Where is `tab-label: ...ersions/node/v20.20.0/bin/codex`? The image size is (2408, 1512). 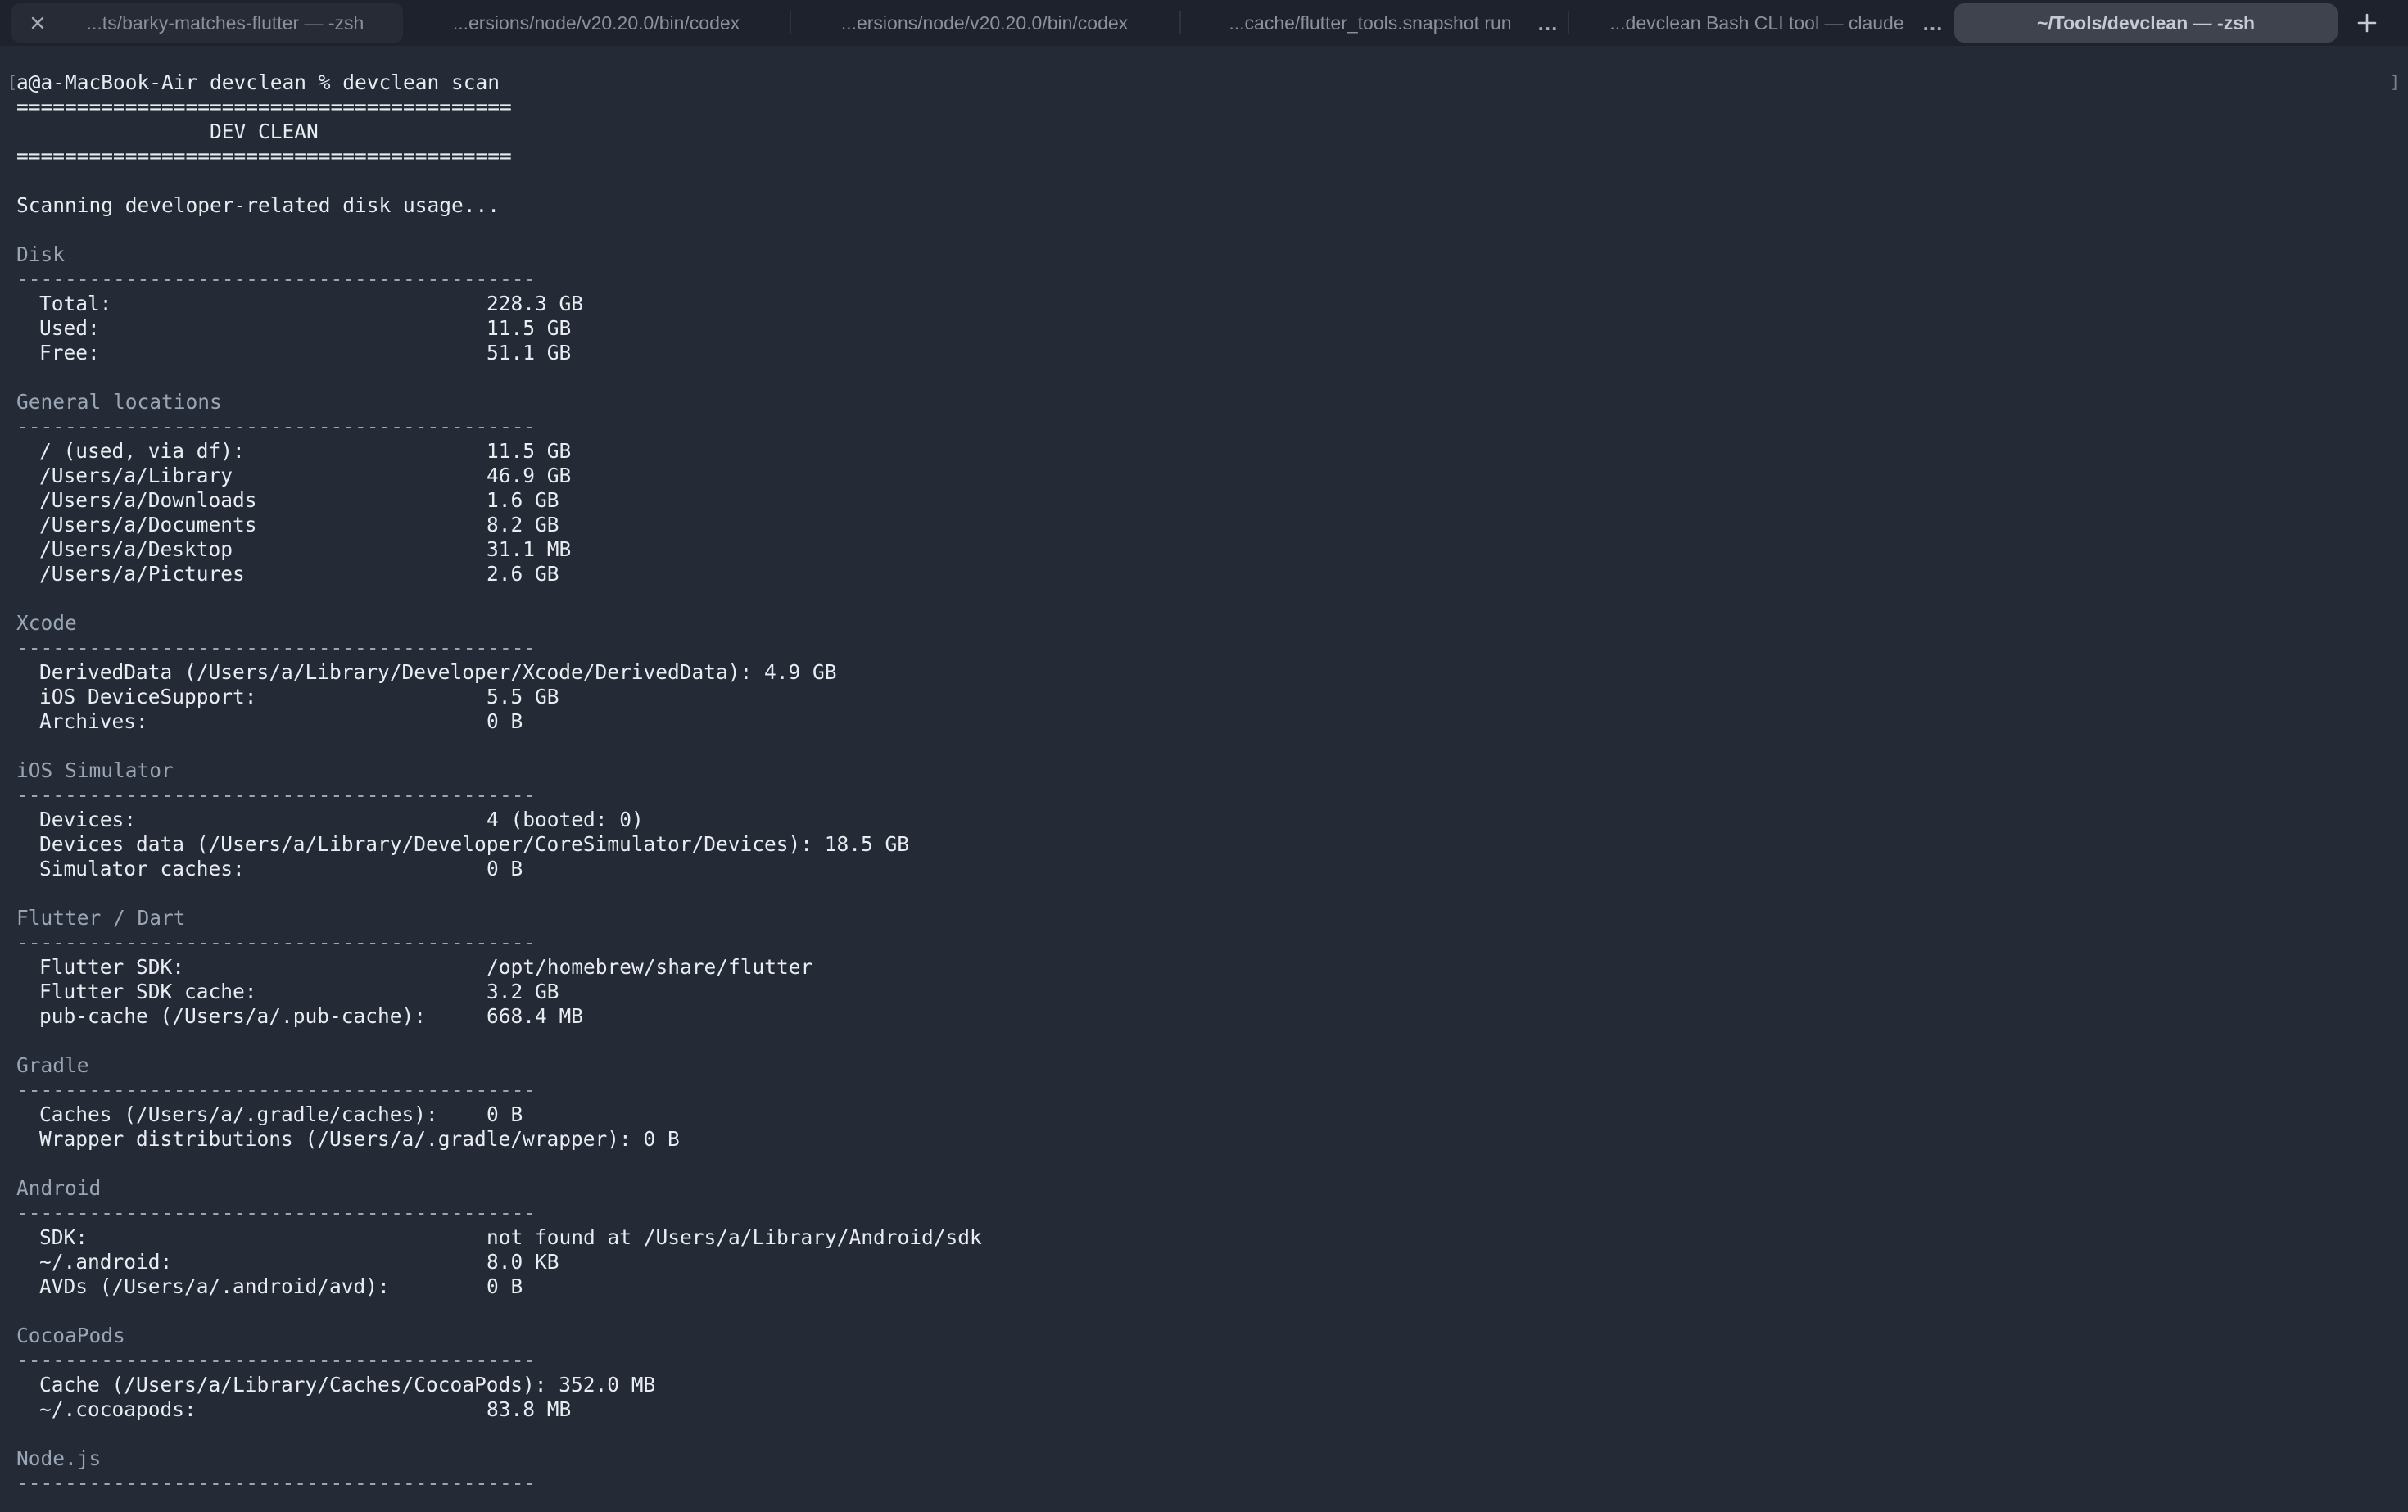 tab-label: ...ersions/node/v20.20.0/bin/codex is located at coordinates (984, 22).